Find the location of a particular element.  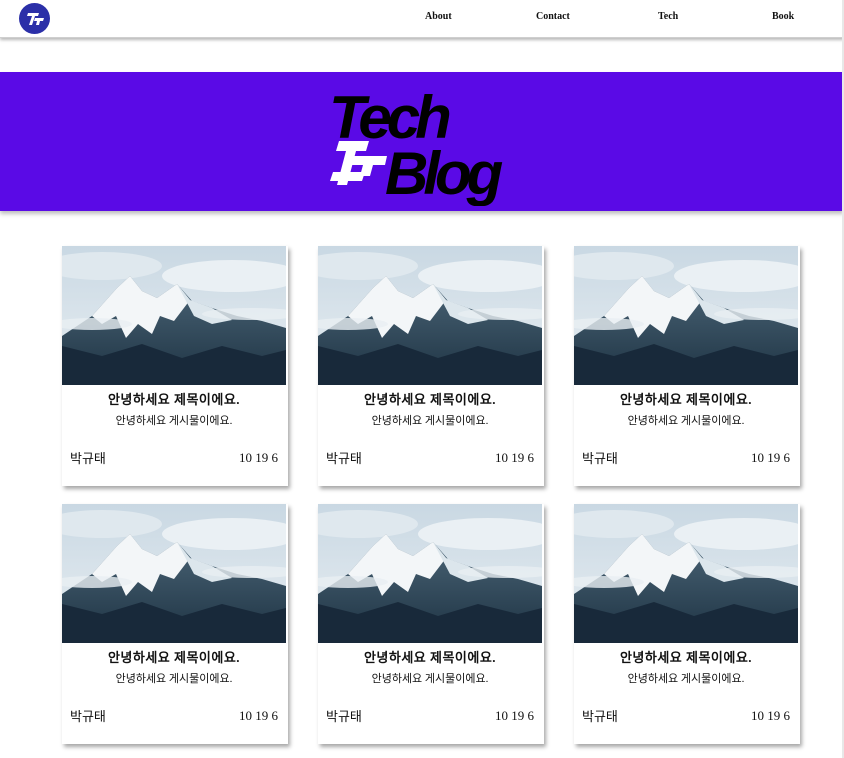

logo-word-blog: Blog is located at coordinates (444, 173).